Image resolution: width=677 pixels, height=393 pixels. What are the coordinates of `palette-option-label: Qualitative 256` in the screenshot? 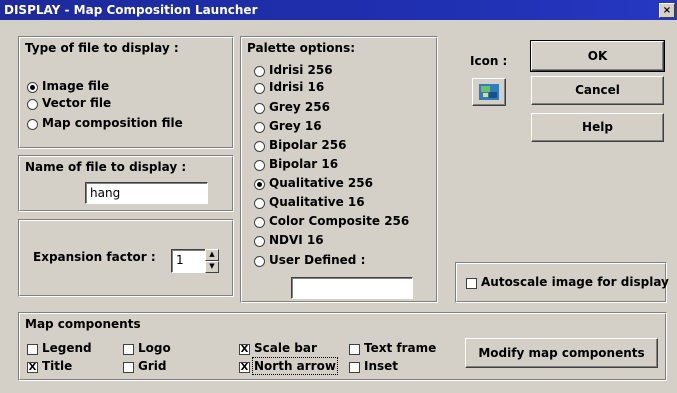 It's located at (321, 183).